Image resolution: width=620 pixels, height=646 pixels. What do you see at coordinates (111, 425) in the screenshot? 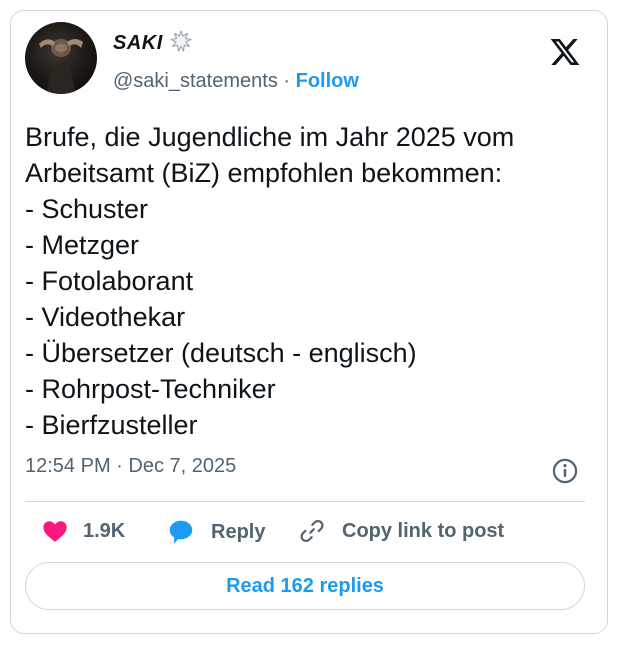
I see `tweet-line: - Bierfzusteller` at bounding box center [111, 425].